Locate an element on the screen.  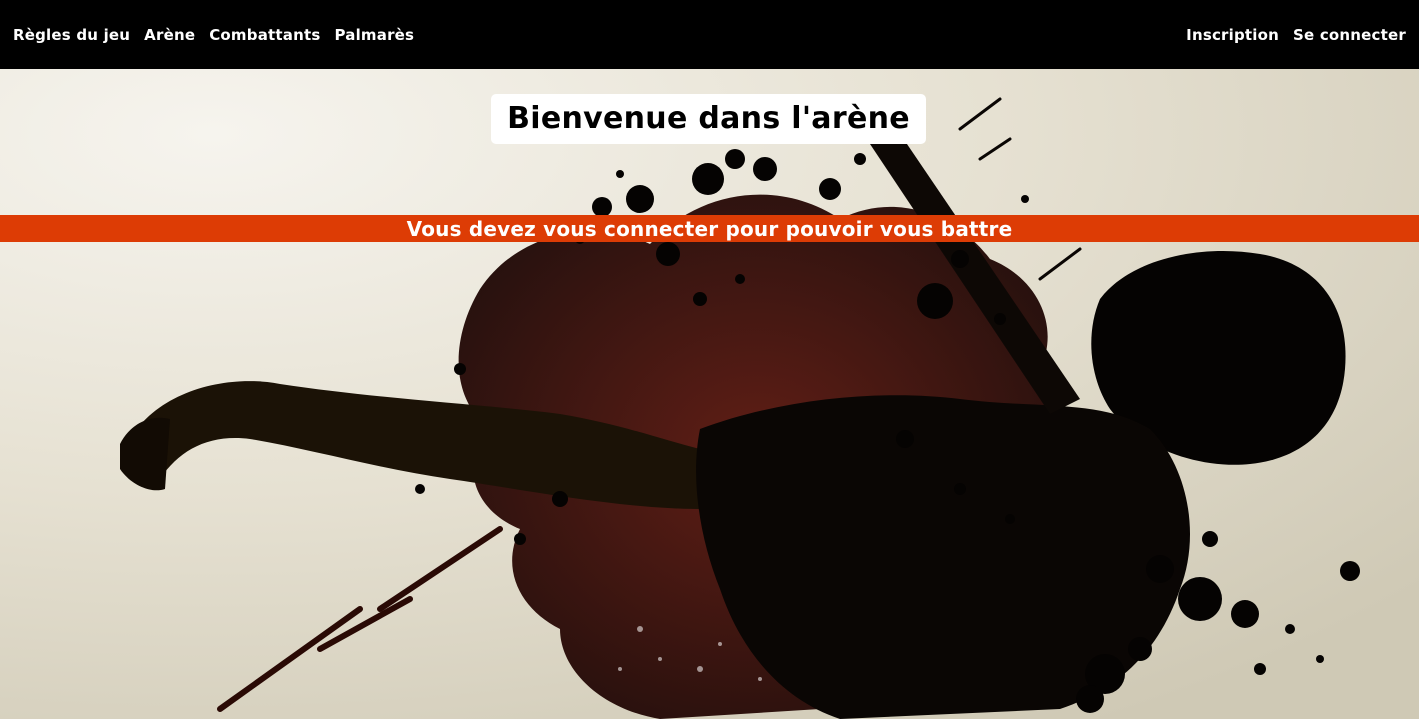
nav-right-group: Inscription Se connecter is located at coordinates (1289, 35).